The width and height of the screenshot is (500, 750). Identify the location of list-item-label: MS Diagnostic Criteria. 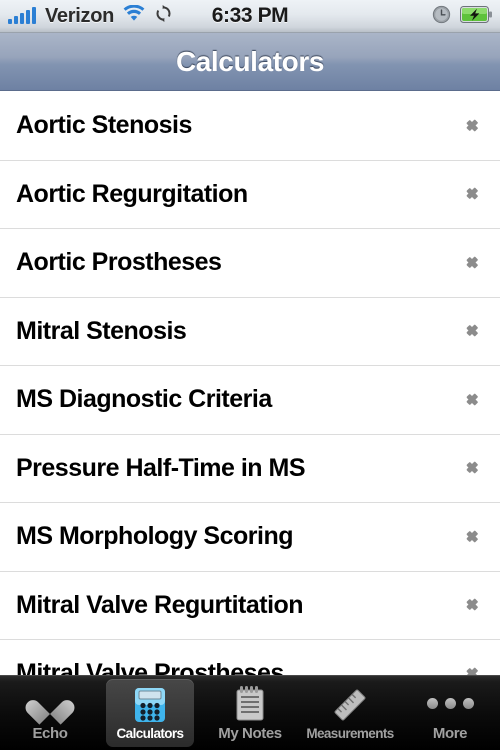
(144, 399).